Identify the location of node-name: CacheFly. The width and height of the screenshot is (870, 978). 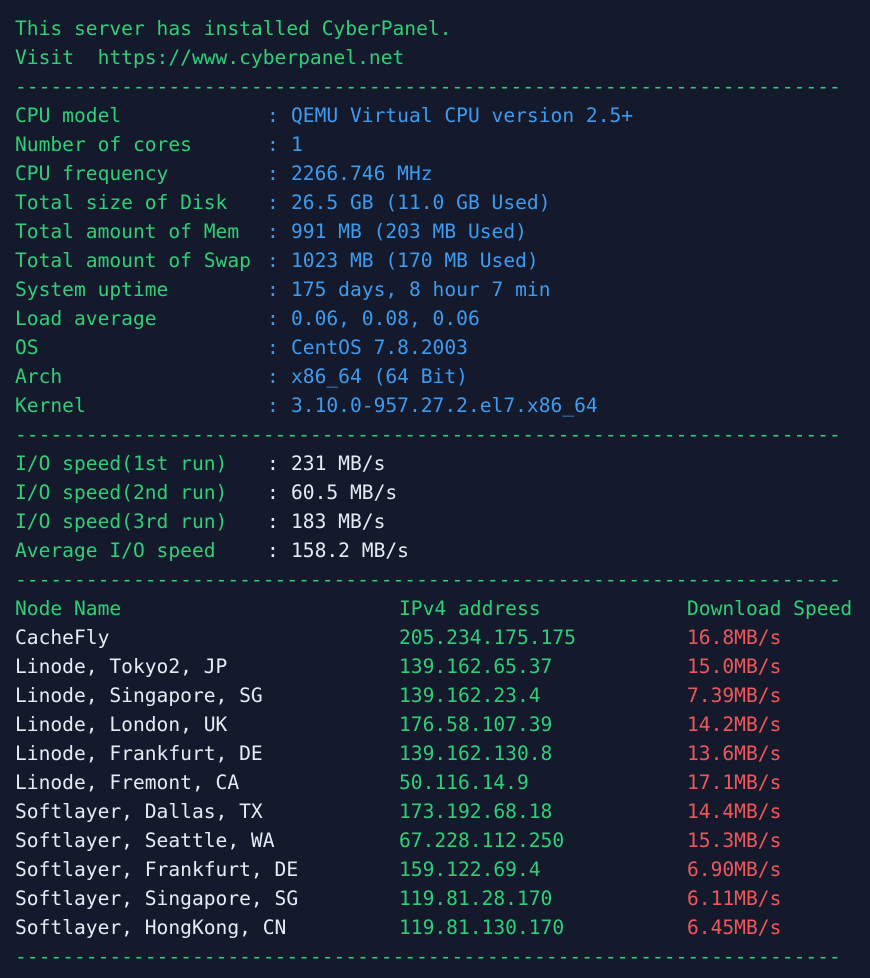
(62, 637).